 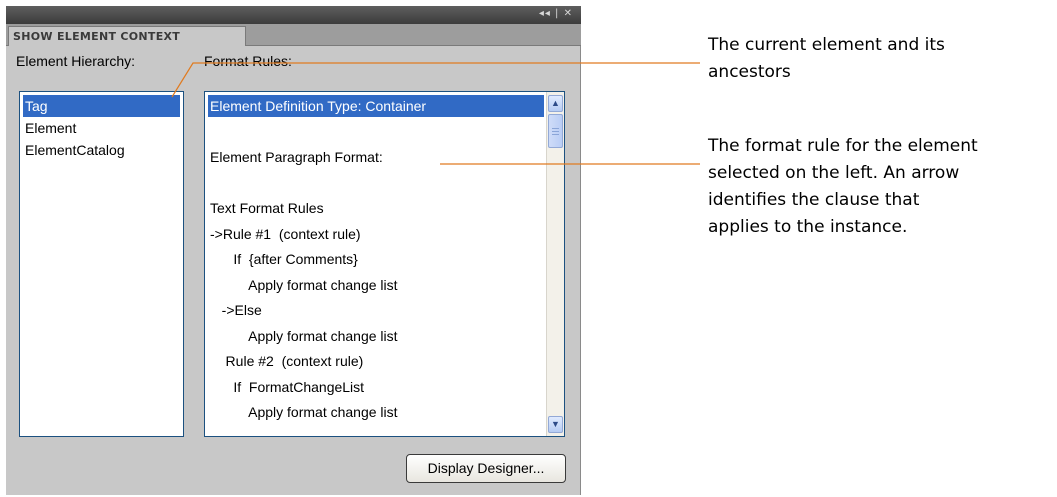 What do you see at coordinates (843, 146) in the screenshot?
I see `annotation-line: The format rule for the element` at bounding box center [843, 146].